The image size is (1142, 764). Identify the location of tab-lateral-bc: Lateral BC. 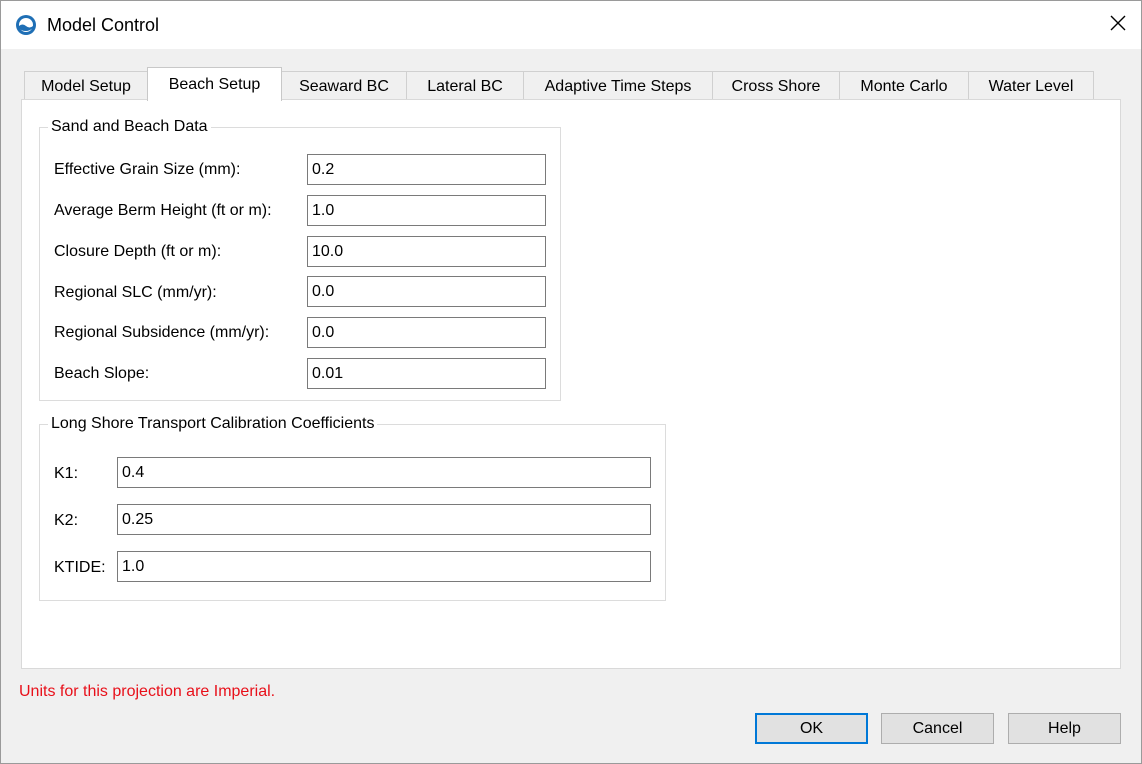
(465, 86).